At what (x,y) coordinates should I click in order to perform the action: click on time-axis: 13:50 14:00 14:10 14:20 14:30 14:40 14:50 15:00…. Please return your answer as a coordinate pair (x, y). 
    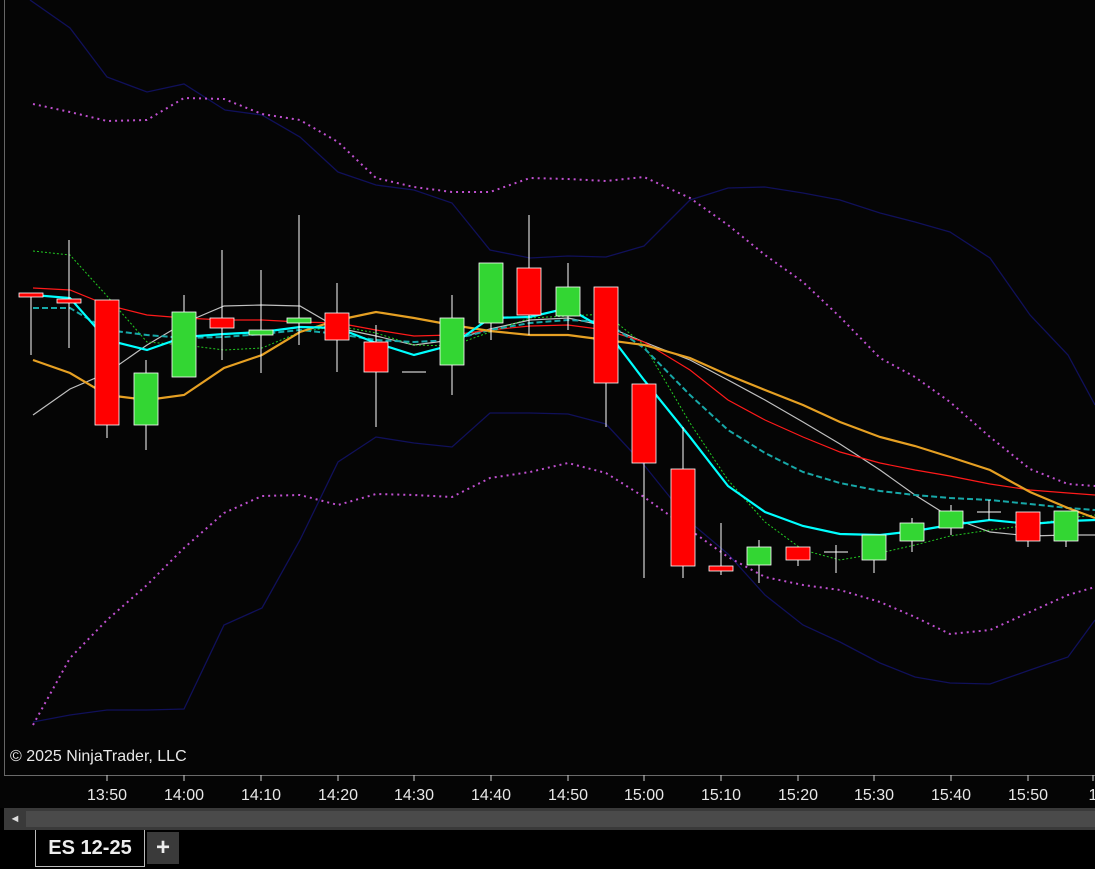
    Looking at the image, I should click on (547, 791).